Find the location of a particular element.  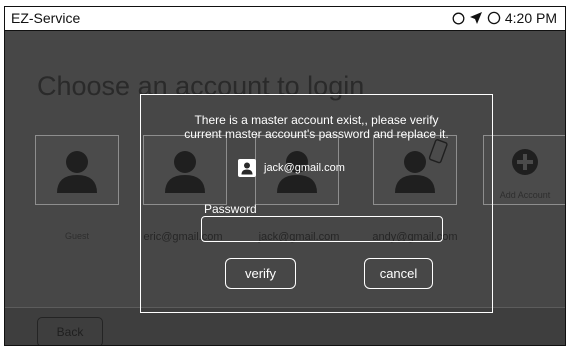

user-icon is located at coordinates (247, 168).